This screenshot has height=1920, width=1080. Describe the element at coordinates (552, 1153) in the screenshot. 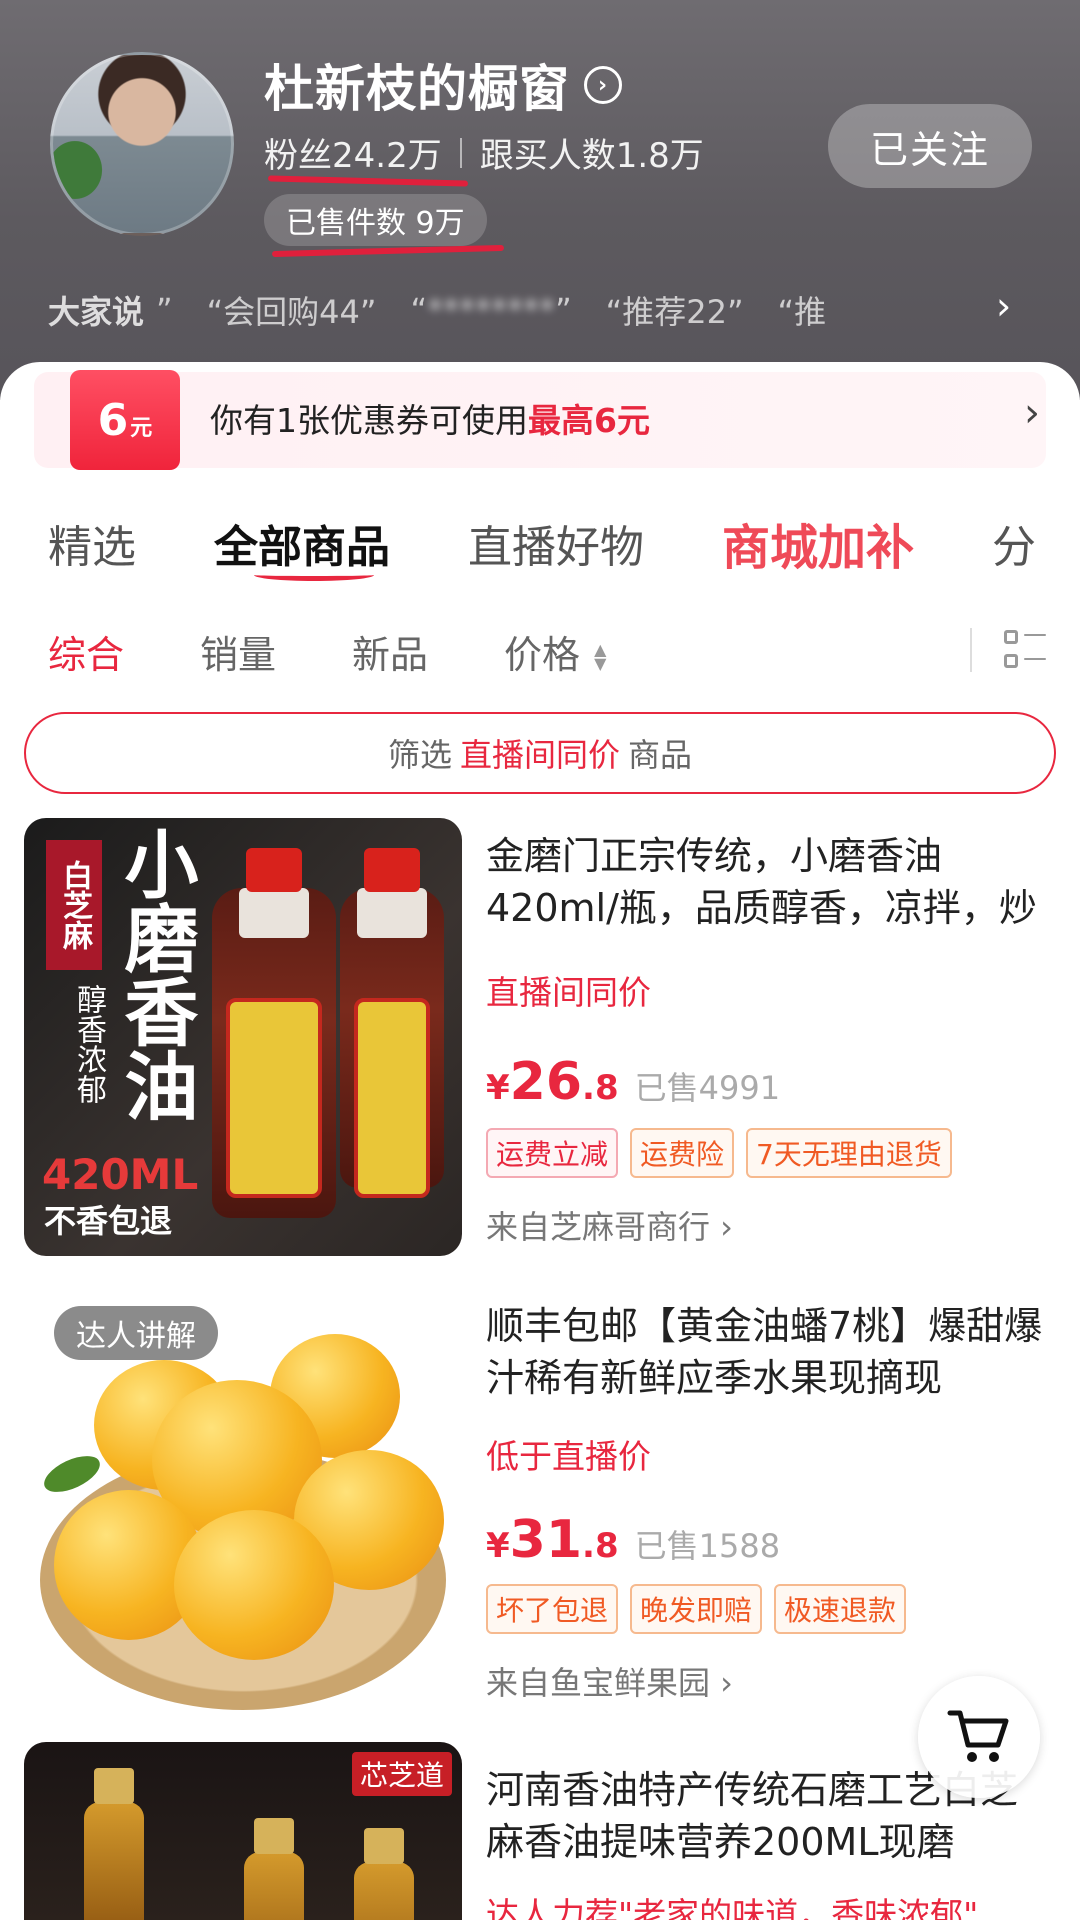

I see `service-tag: 运费立减` at that location.